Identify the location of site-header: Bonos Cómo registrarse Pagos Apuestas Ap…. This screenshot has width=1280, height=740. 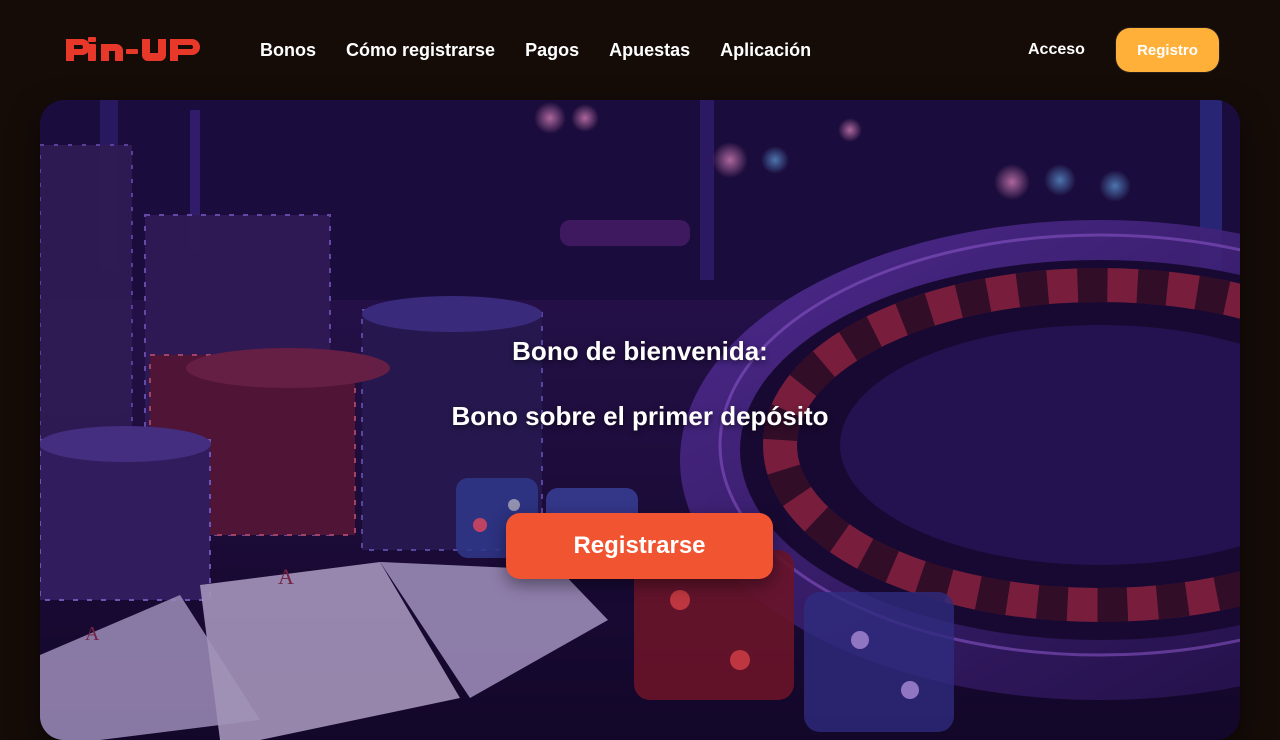
(640, 50).